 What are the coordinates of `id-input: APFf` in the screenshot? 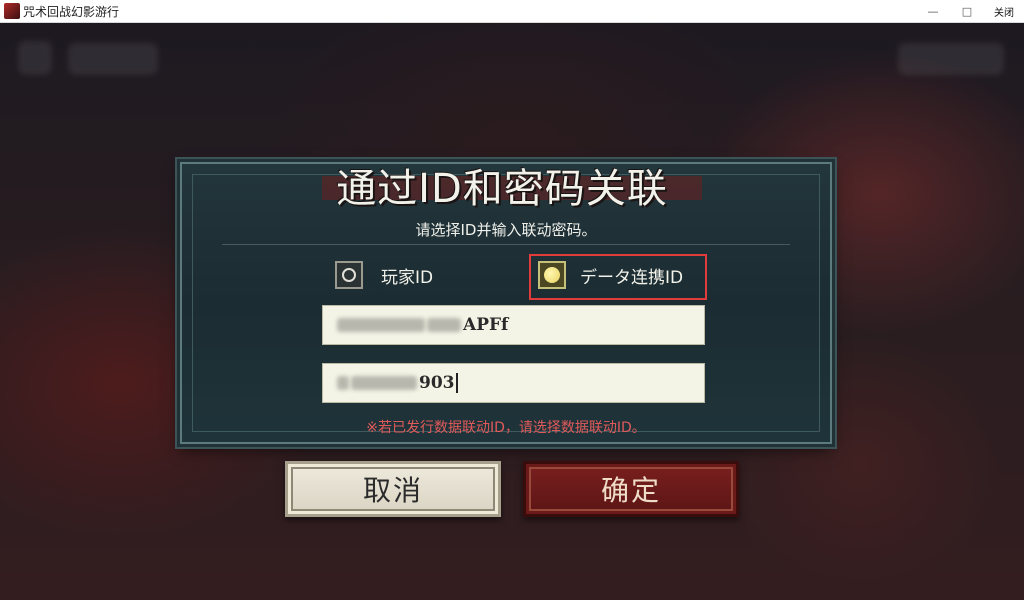 It's located at (513, 325).